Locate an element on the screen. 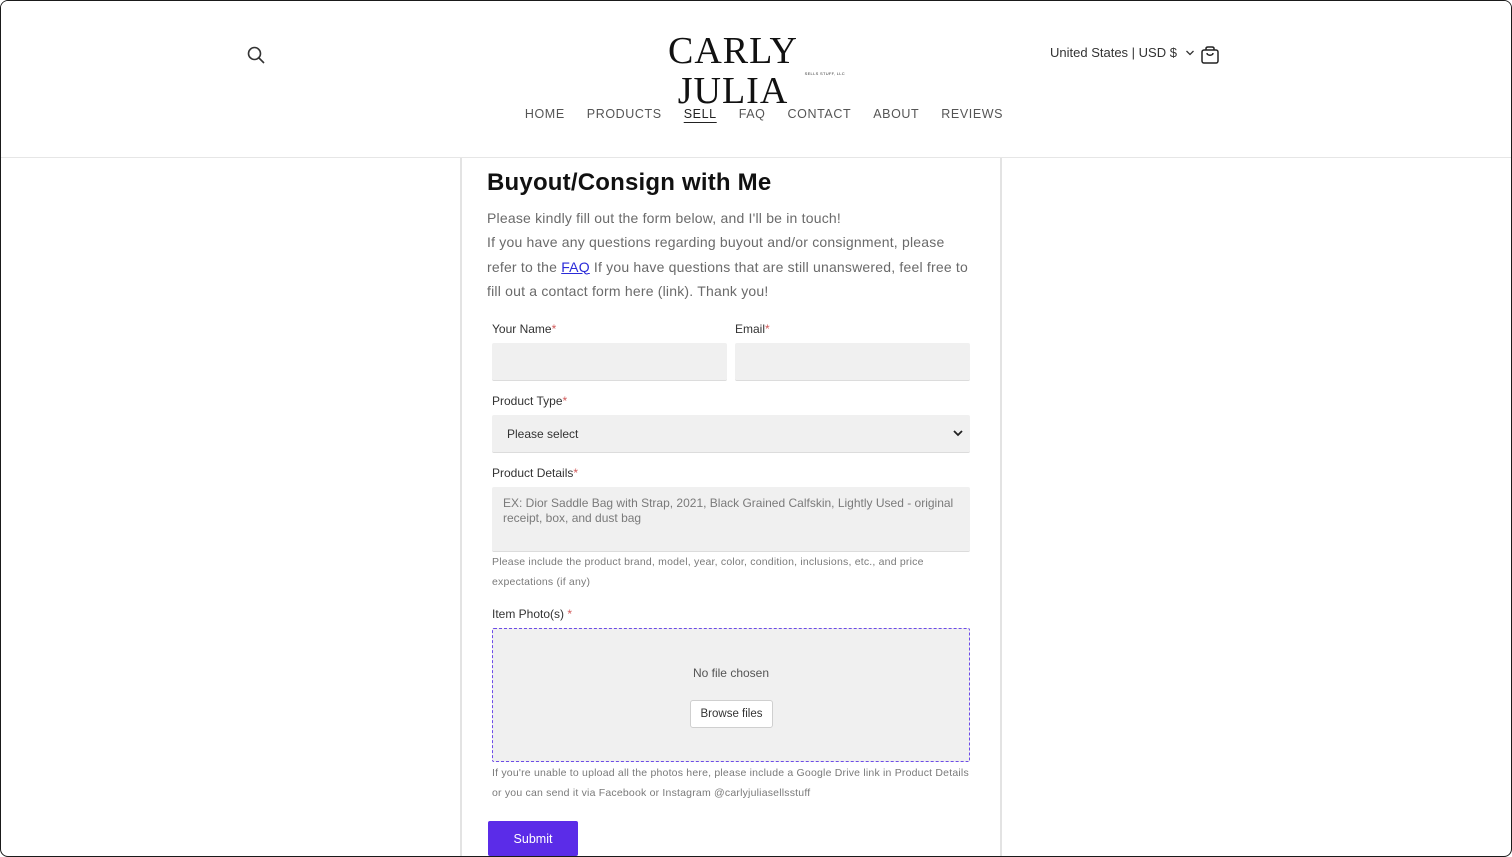 This screenshot has height=857, width=1512. email-label: Email* is located at coordinates (752, 329).